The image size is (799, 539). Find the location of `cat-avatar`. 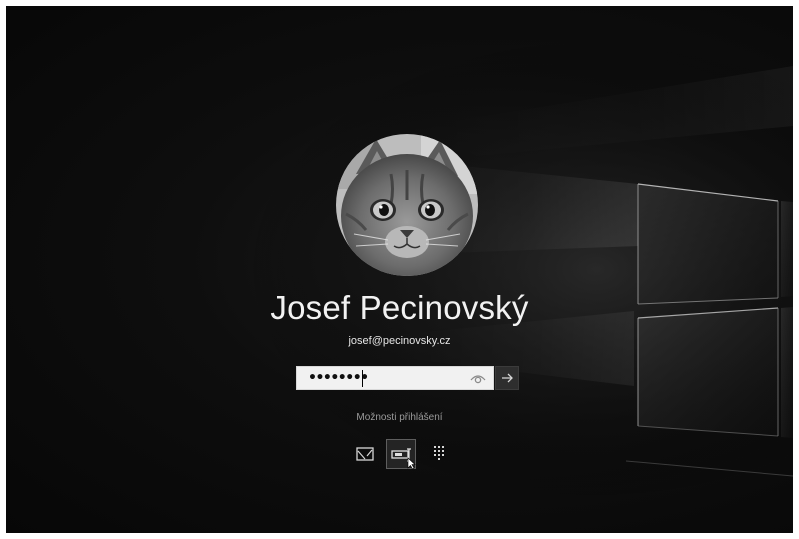

cat-avatar is located at coordinates (407, 205).